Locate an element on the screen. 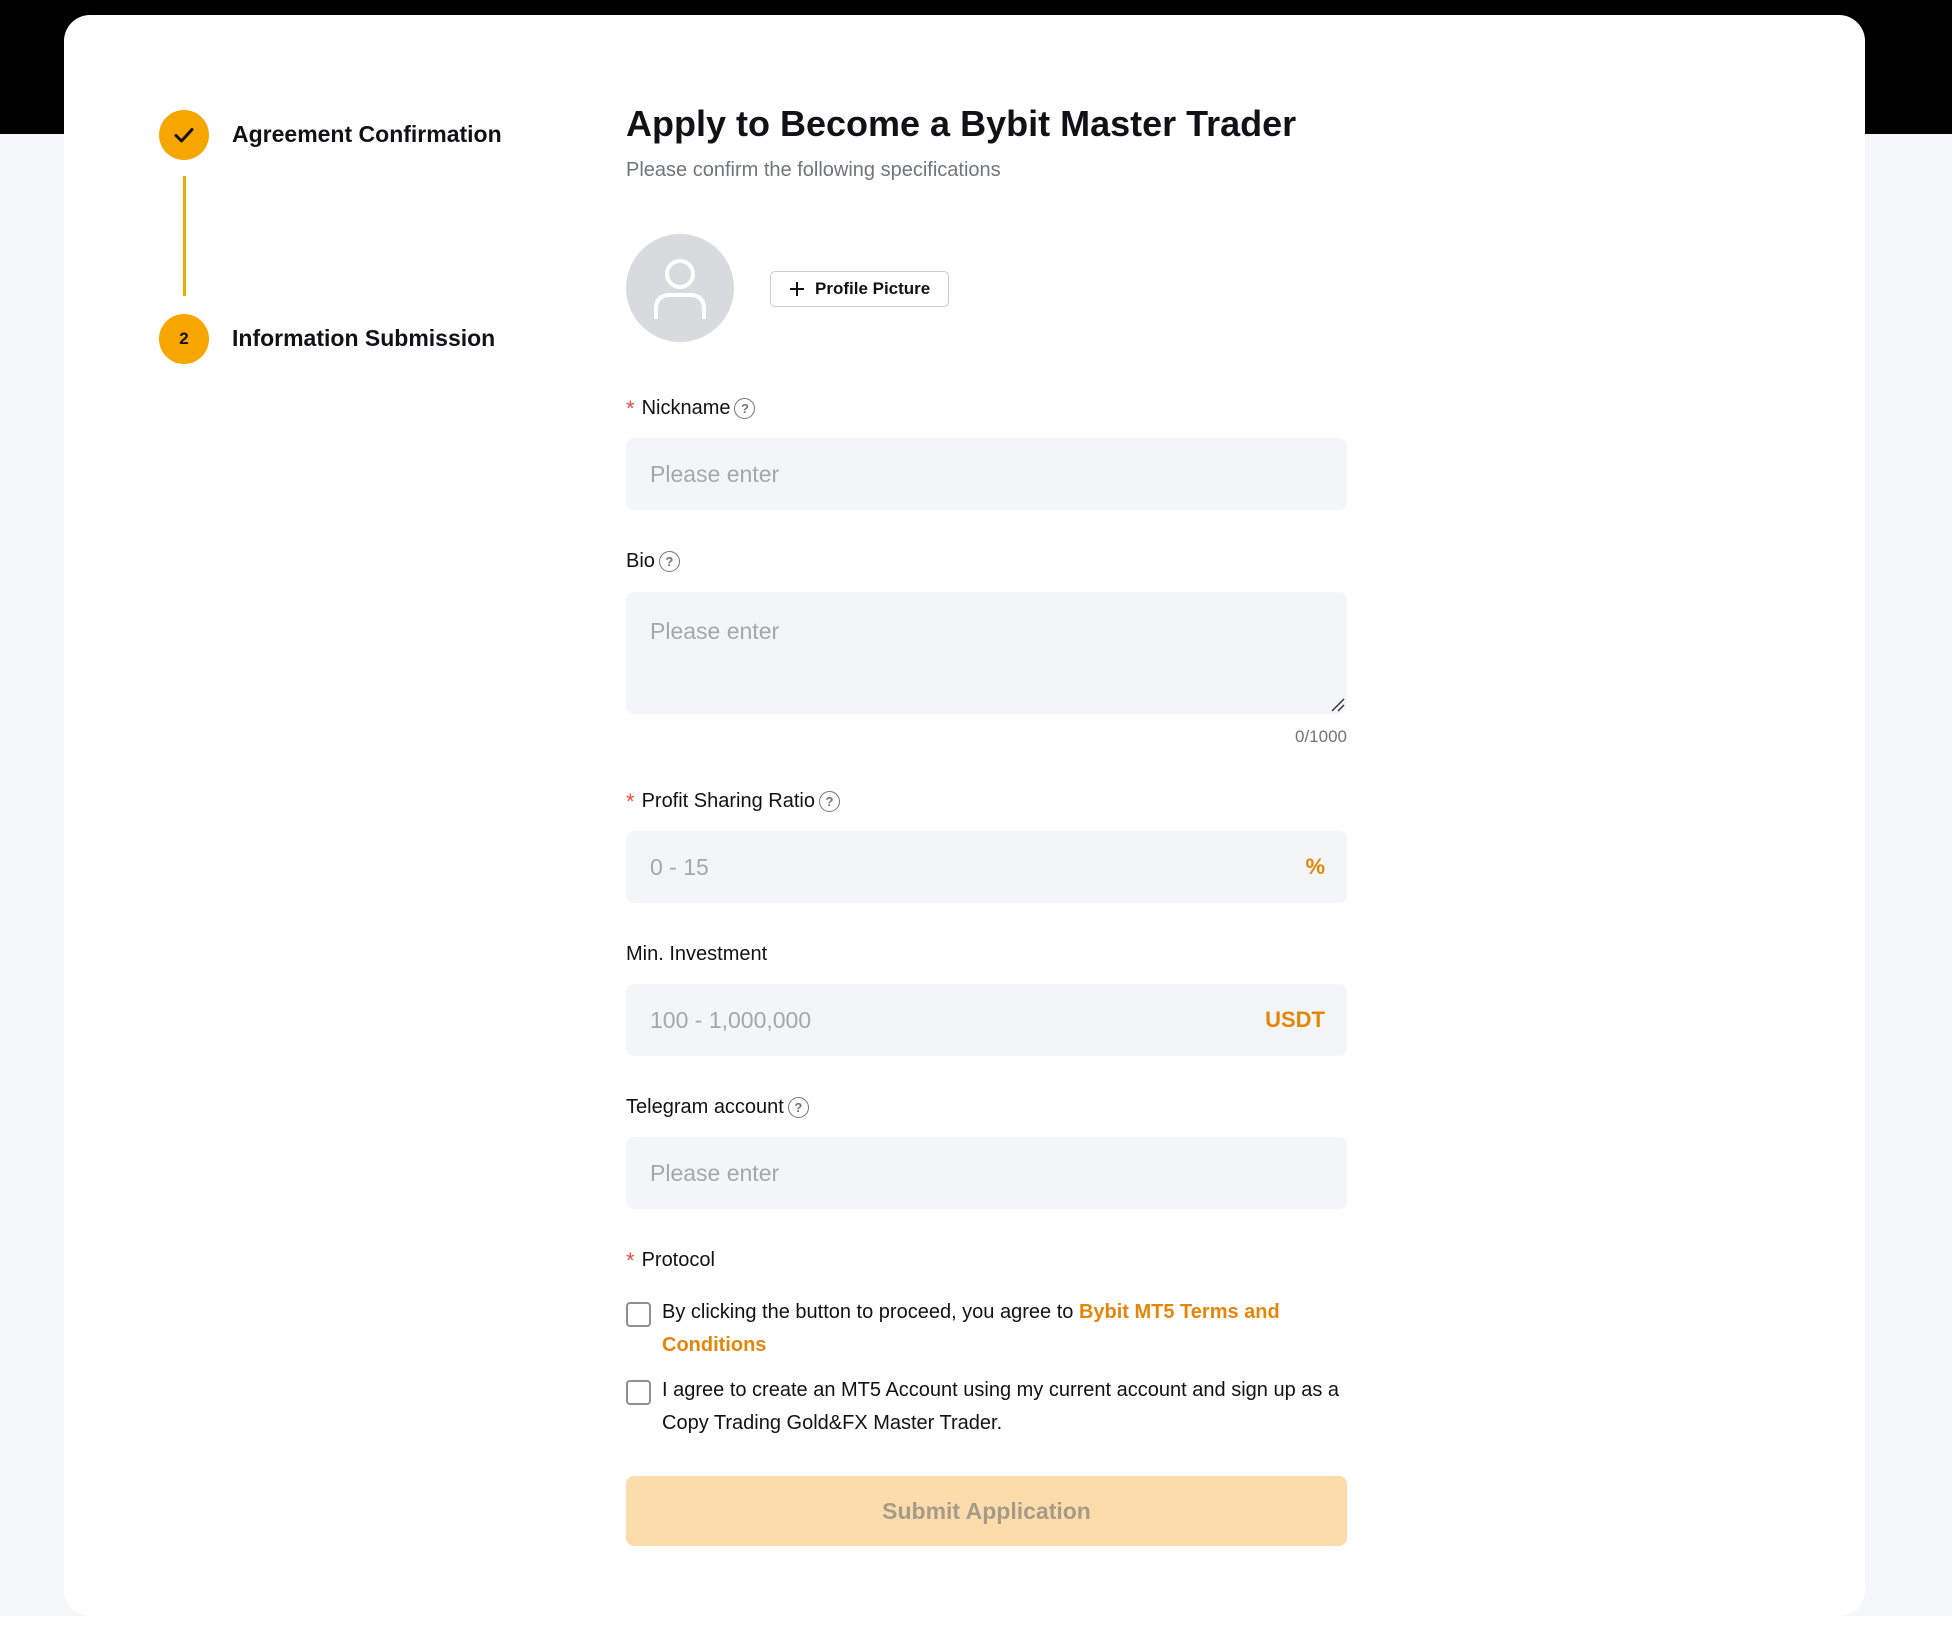  plus-icon is located at coordinates (797, 289).